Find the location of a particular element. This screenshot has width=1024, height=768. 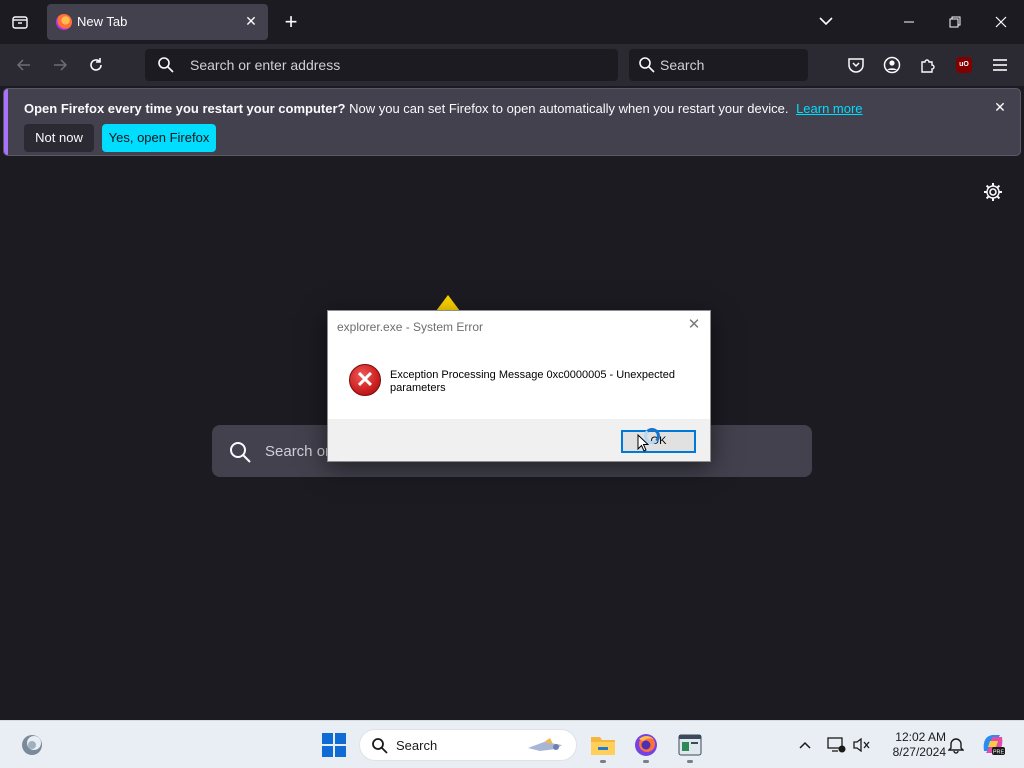

firefox-view-button is located at coordinates (20, 22).